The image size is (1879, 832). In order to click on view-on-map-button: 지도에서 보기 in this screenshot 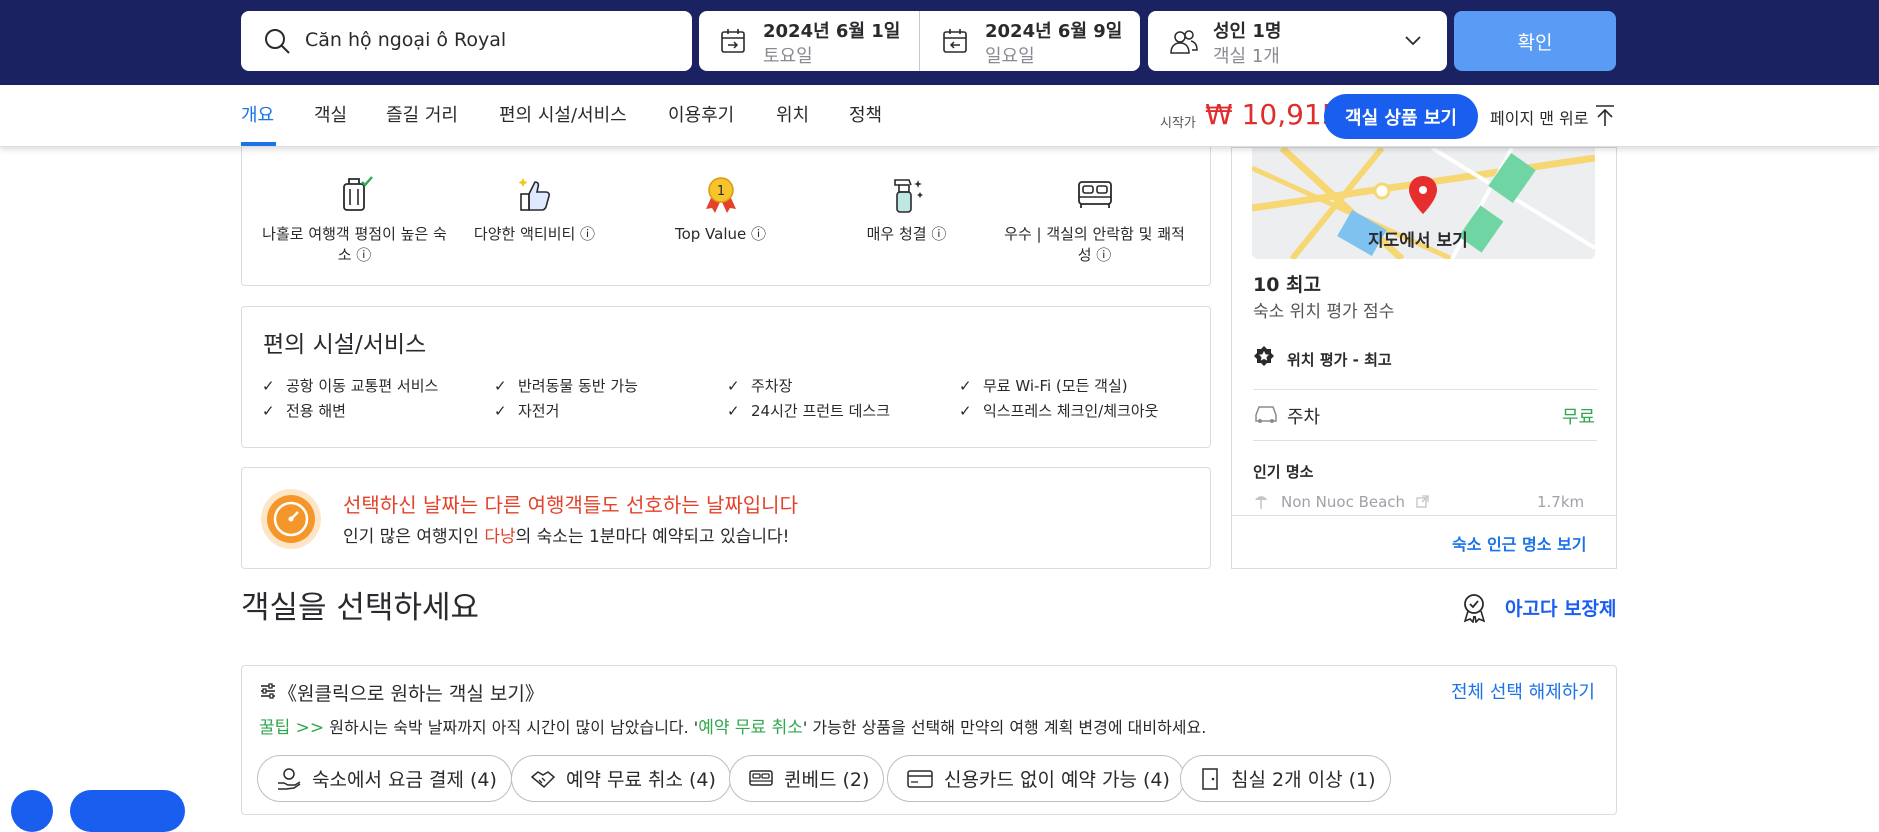, I will do `click(1418, 238)`.